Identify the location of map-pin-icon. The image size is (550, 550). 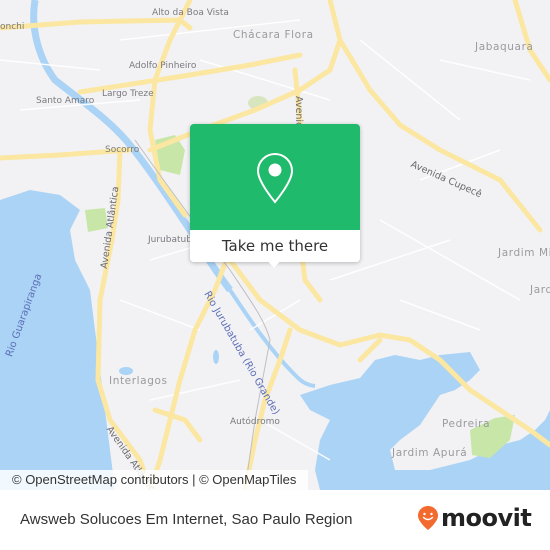
(275, 178).